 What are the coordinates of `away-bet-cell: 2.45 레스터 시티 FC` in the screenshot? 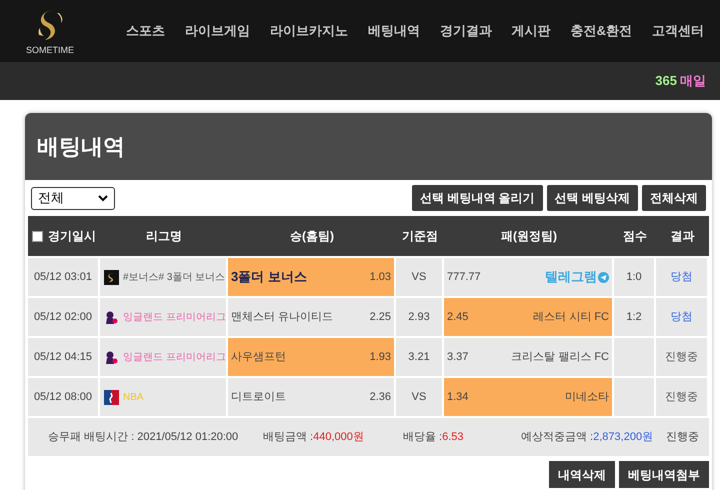 It's located at (529, 317).